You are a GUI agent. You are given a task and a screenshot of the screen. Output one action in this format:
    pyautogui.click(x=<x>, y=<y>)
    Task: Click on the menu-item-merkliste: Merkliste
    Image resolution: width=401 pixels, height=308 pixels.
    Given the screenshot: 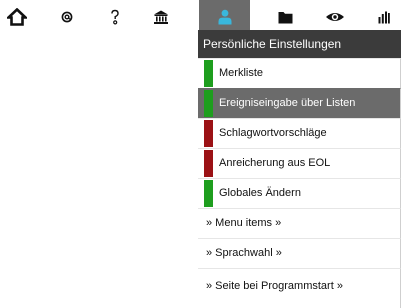 What is the action you would take?
    pyautogui.click(x=299, y=73)
    